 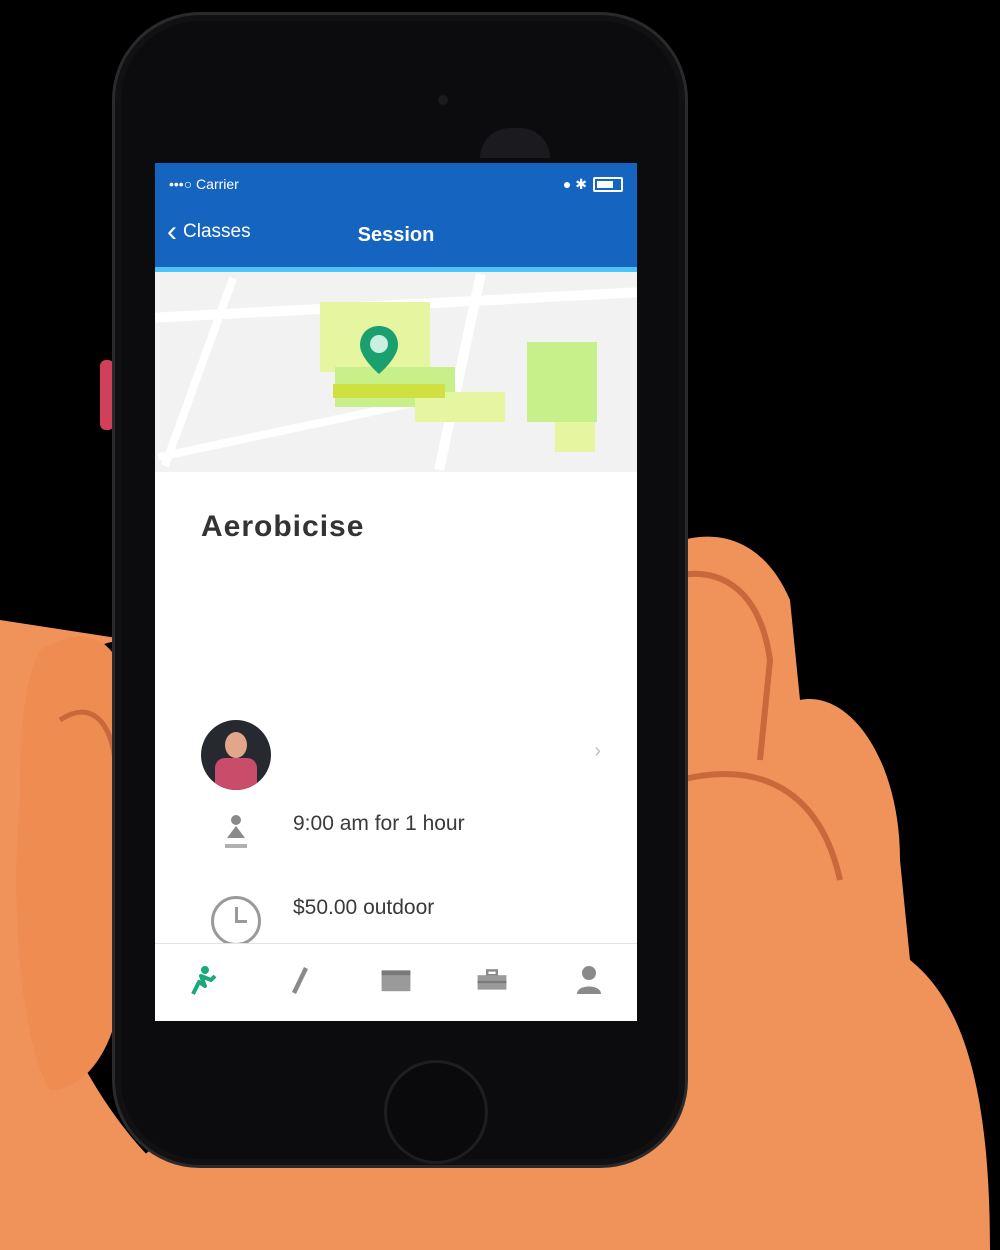 What do you see at coordinates (589, 980) in the screenshot?
I see `profile-icon` at bounding box center [589, 980].